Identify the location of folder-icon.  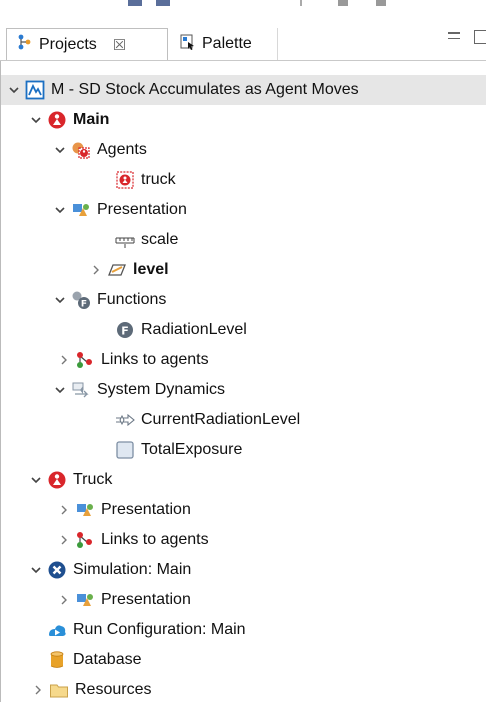
(59, 690).